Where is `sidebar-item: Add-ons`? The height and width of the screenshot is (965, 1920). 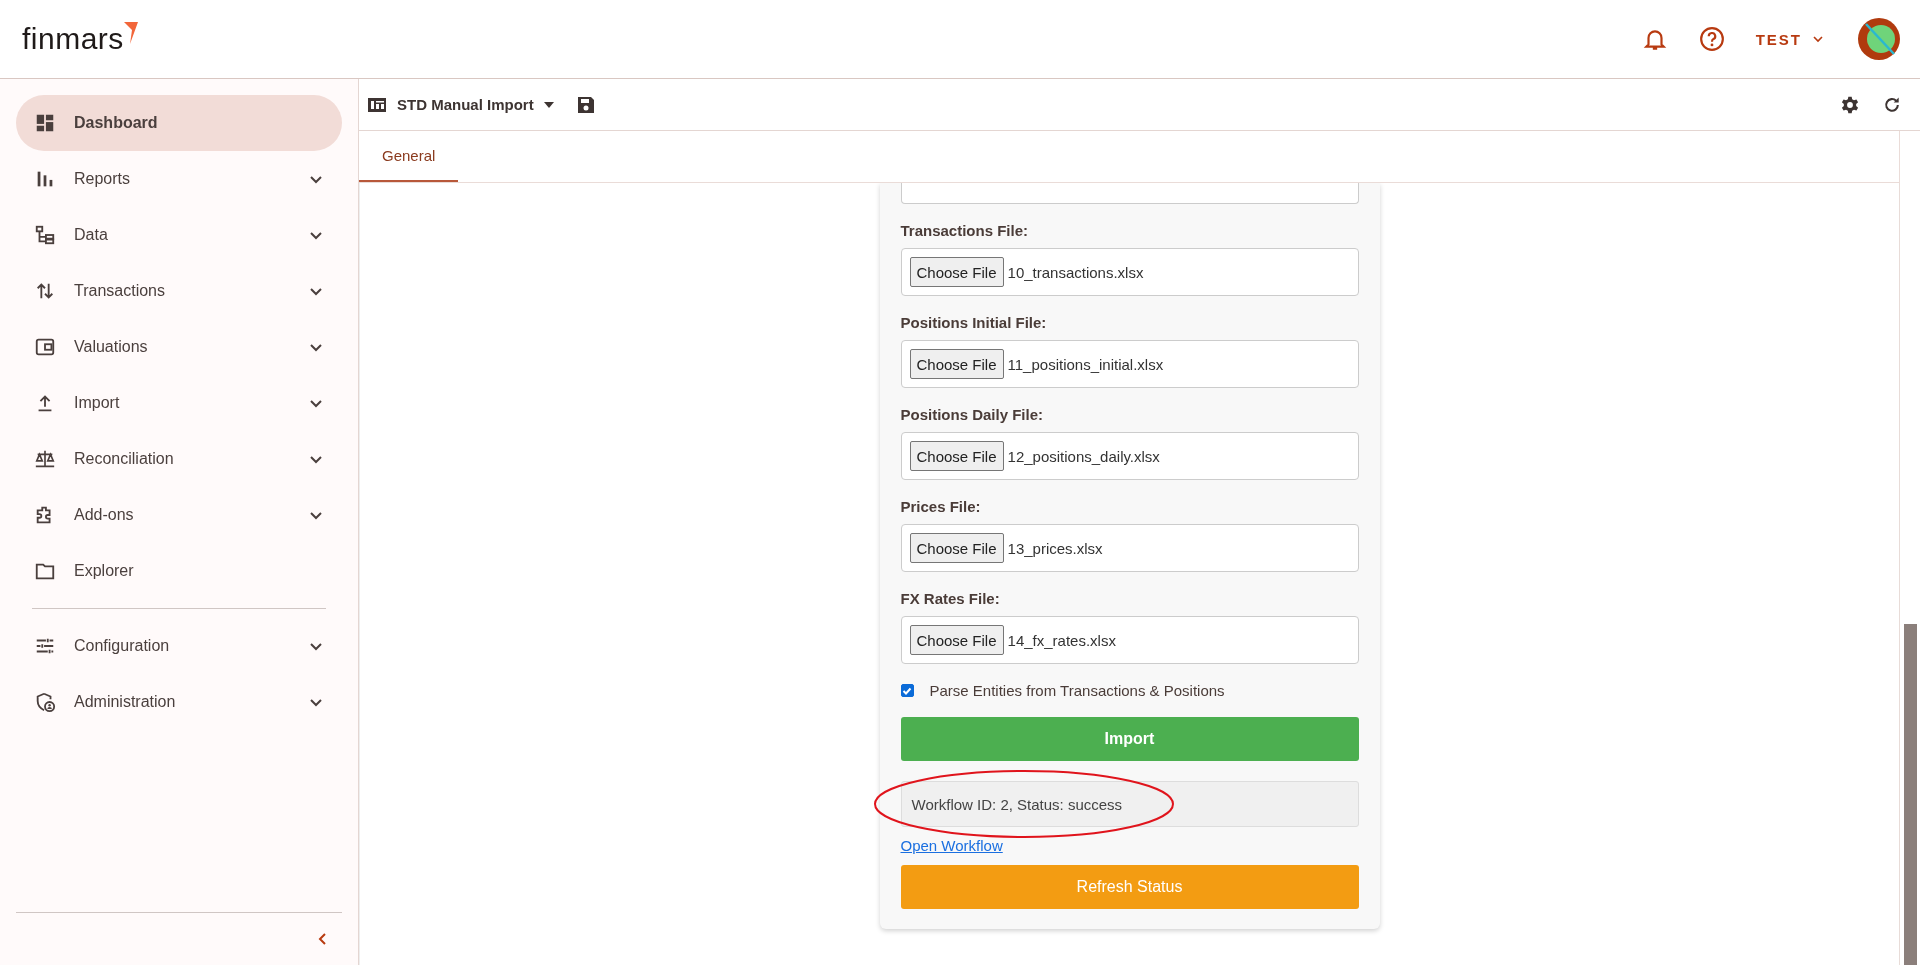
sidebar-item: Add-ons is located at coordinates (179, 515).